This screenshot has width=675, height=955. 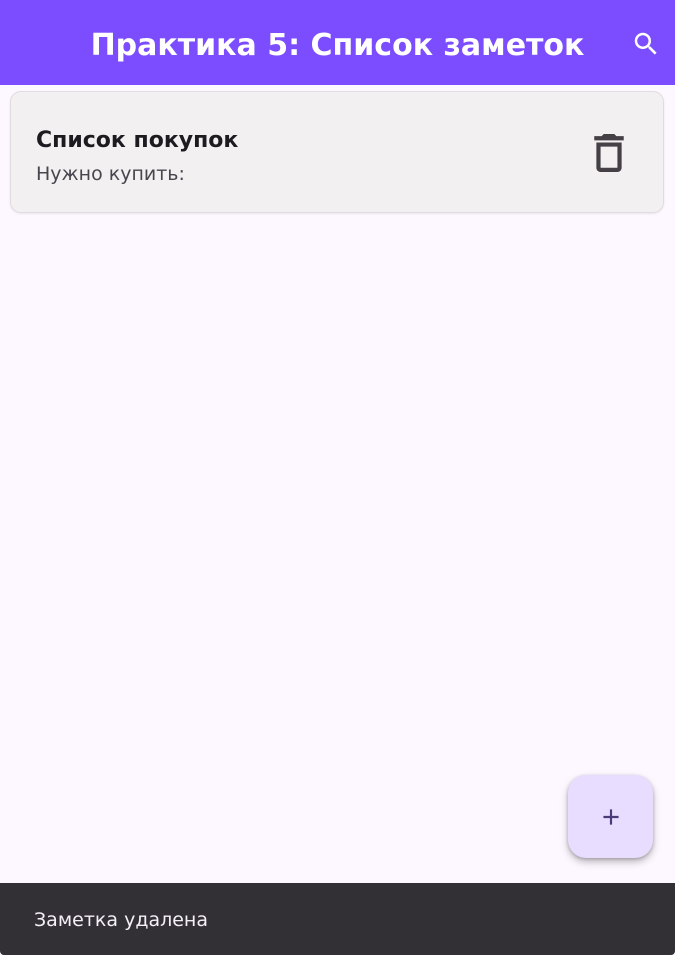 I want to click on search-icon, so click(x=645, y=43).